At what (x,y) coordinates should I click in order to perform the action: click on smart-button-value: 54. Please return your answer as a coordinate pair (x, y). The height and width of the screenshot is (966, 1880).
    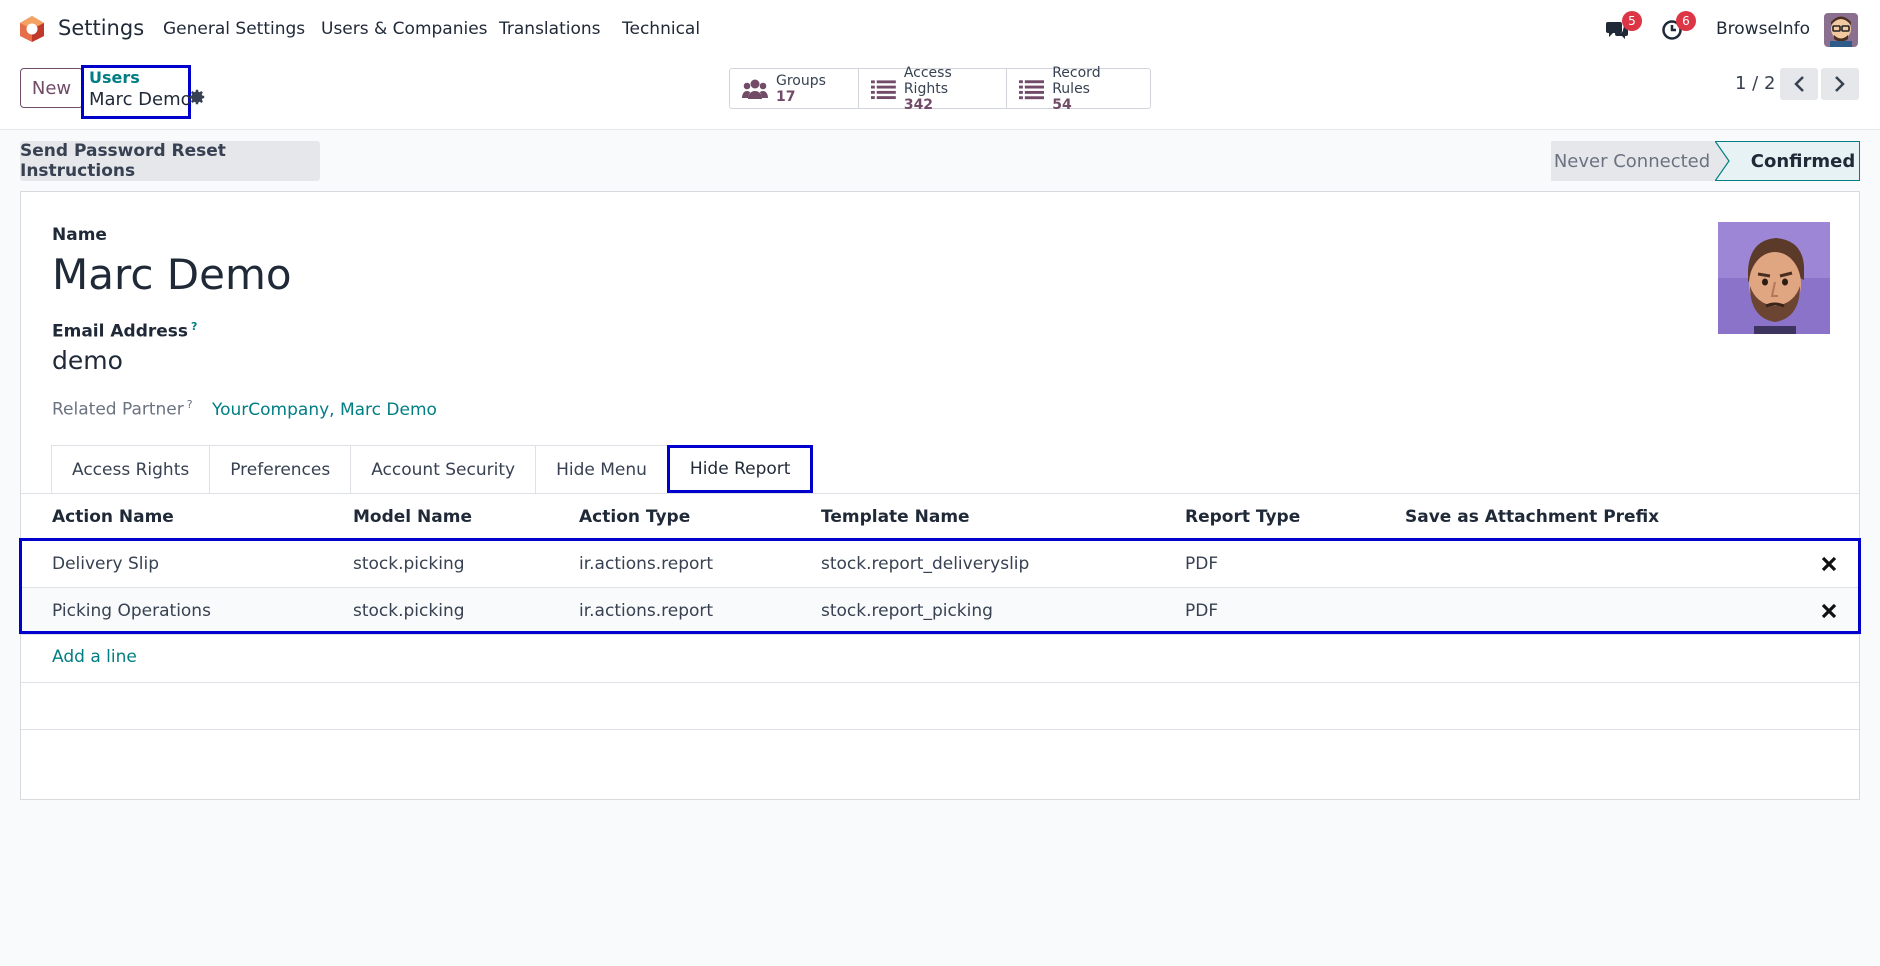
    Looking at the image, I should click on (1062, 104).